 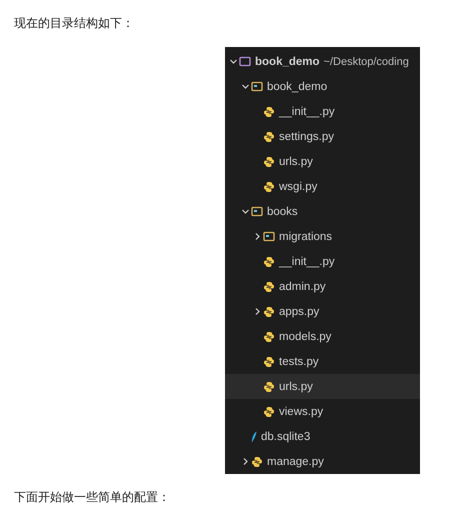 I want to click on tree-item: book_demo, so click(x=322, y=86).